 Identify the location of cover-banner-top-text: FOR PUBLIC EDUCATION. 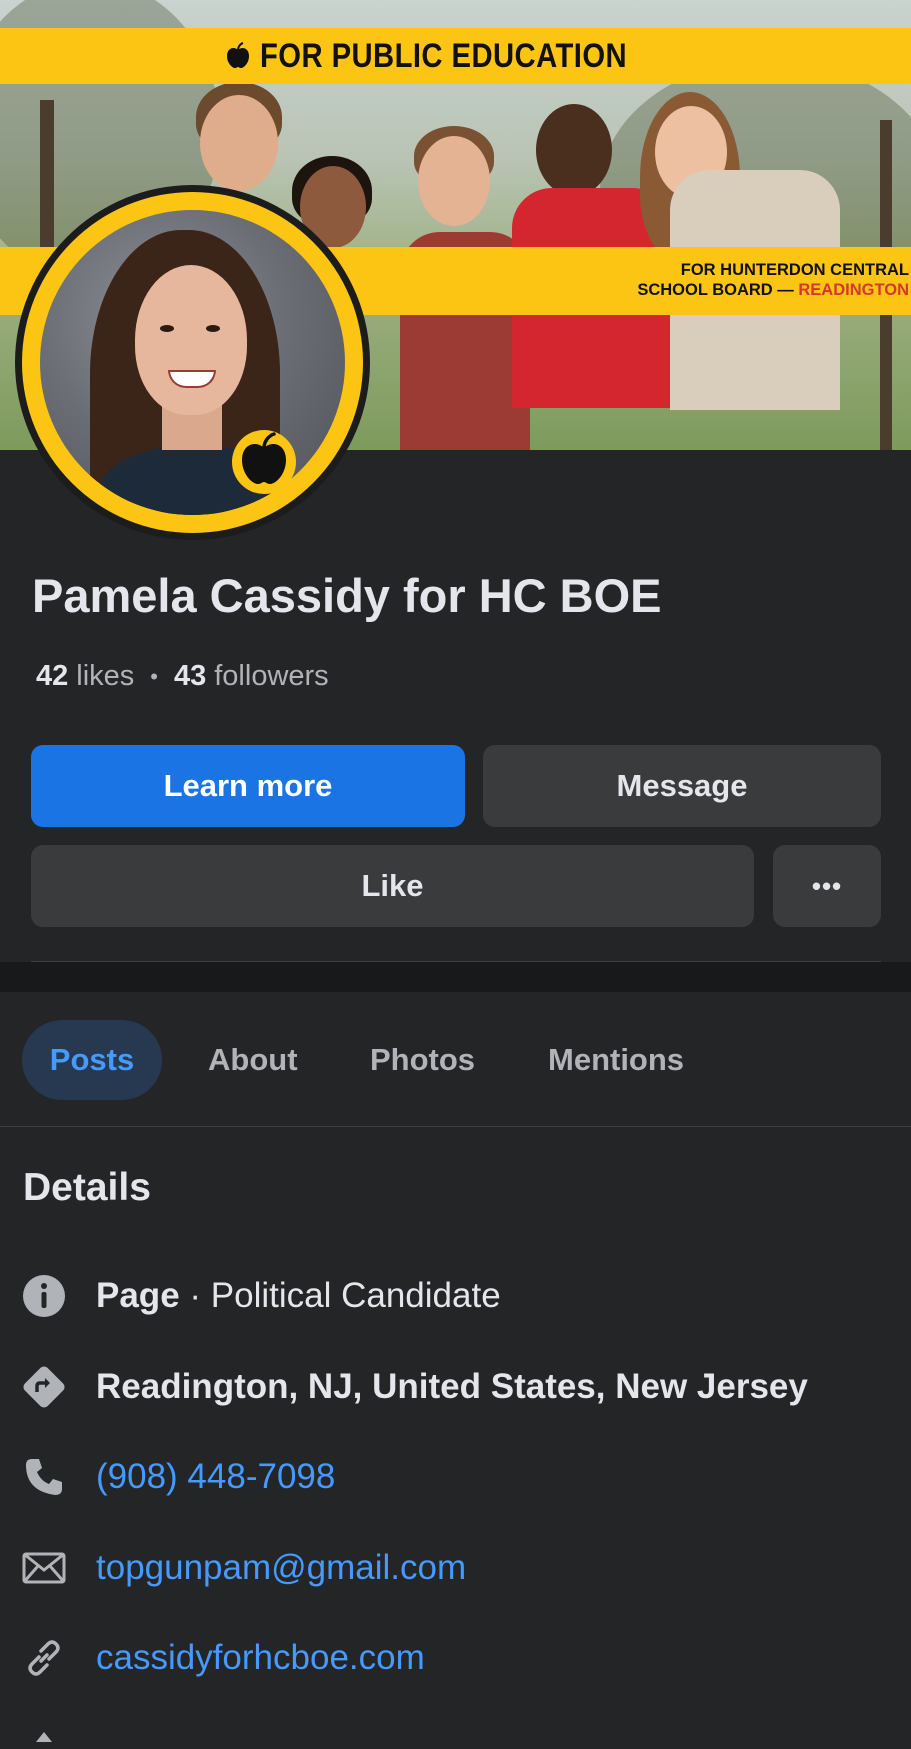
(444, 55).